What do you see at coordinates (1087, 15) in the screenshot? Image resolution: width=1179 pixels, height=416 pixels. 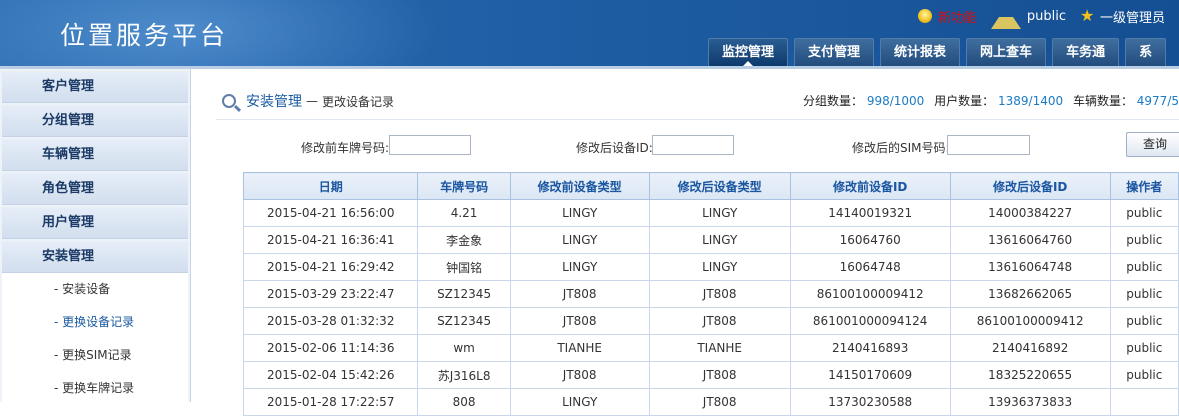 I see `star-icon: ★` at bounding box center [1087, 15].